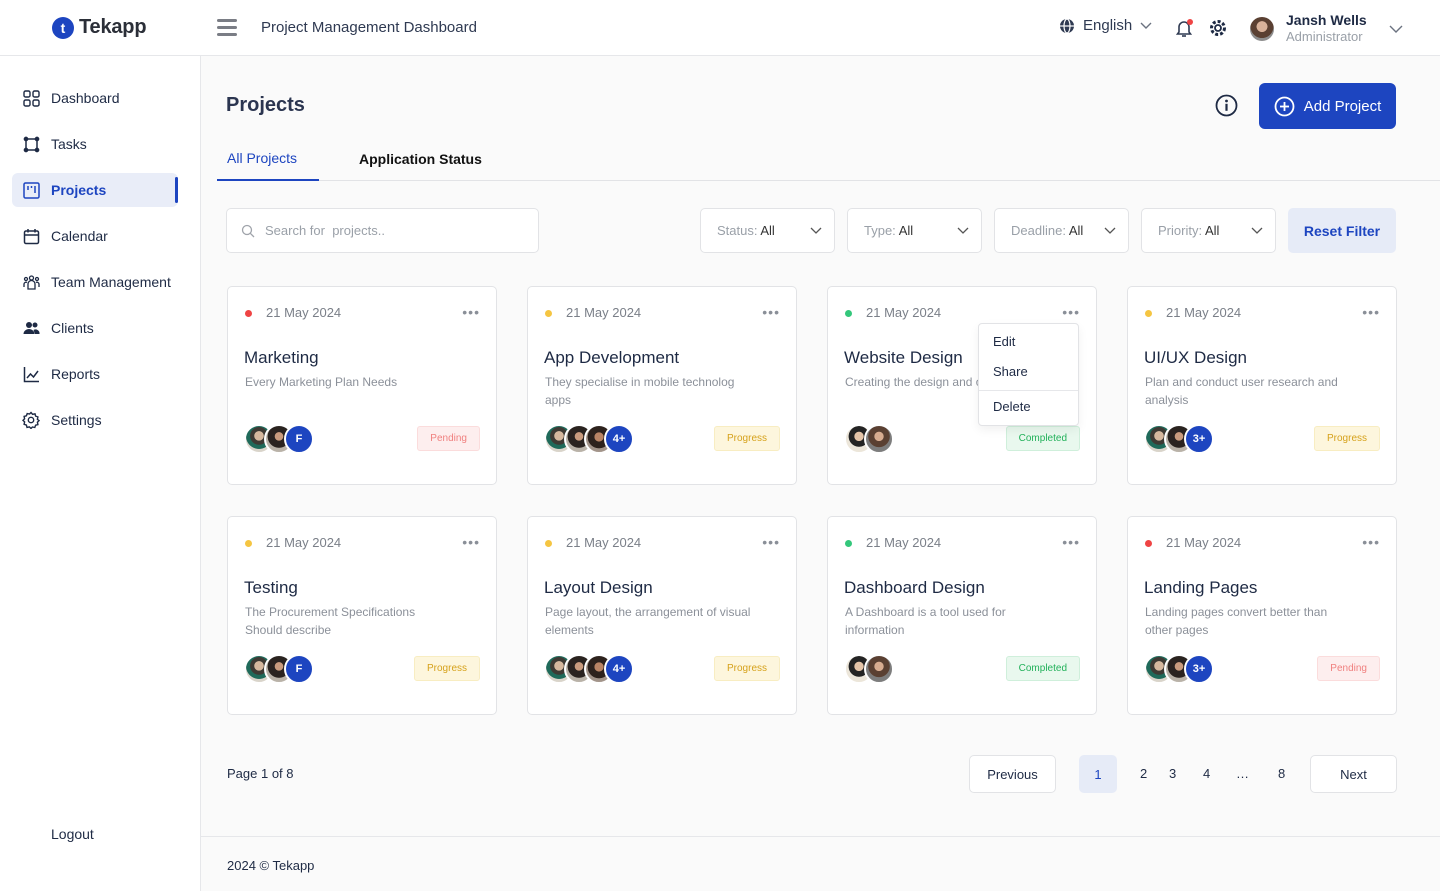  Describe the element at coordinates (820, 863) in the screenshot. I see `footer: 2024 © Tekapp` at that location.